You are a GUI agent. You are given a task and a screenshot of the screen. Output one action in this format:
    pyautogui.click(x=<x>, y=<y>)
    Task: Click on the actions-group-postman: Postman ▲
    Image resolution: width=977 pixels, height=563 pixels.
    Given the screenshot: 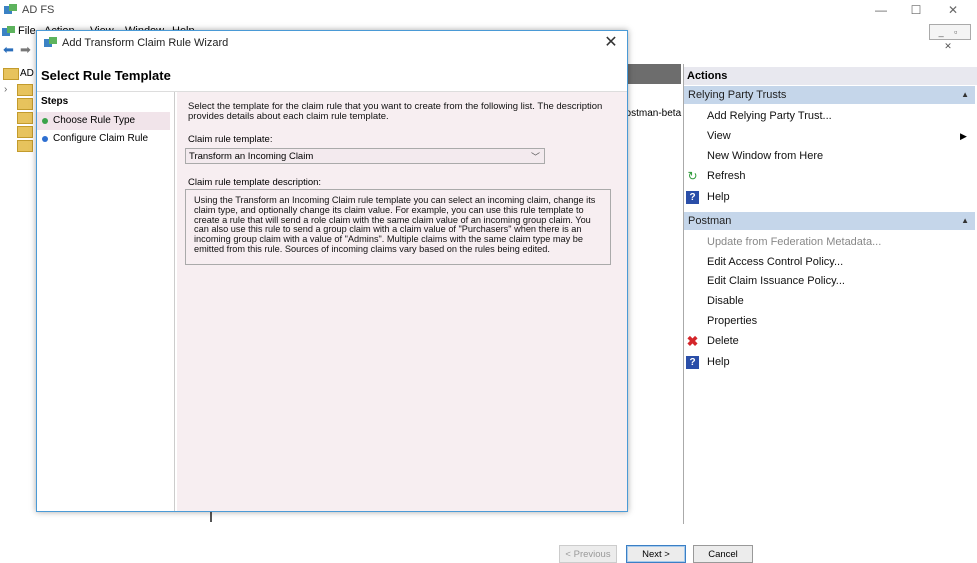 What is the action you would take?
    pyautogui.click(x=829, y=221)
    